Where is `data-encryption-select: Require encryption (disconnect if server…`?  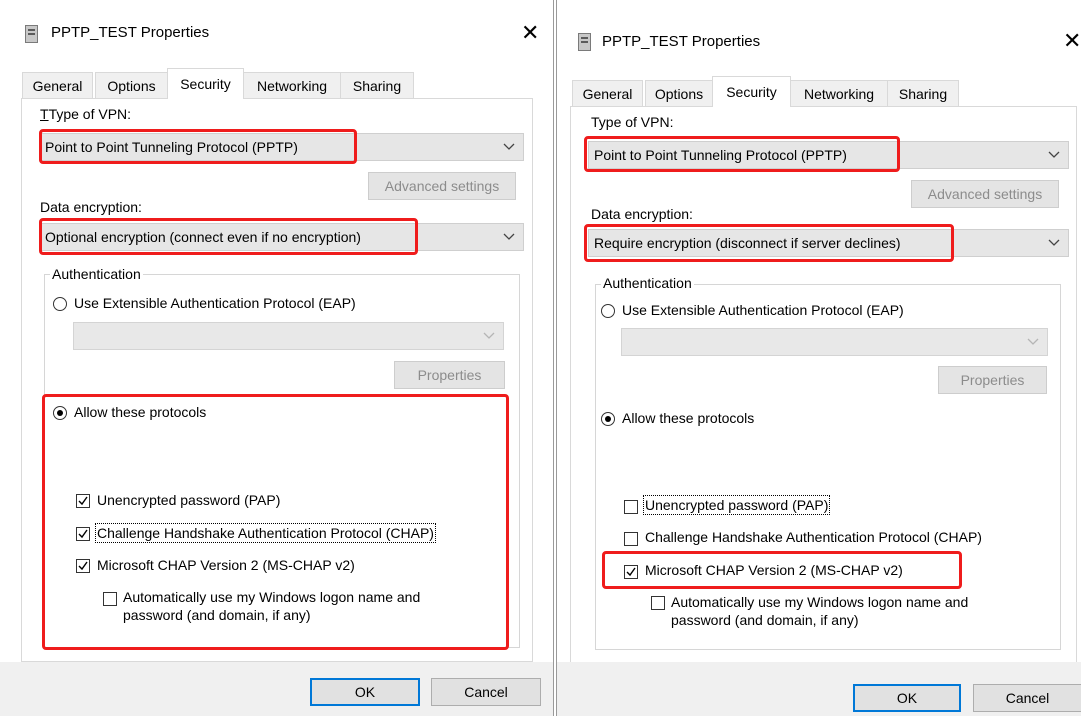
data-encryption-select: Require encryption (disconnect if server… is located at coordinates (828, 243).